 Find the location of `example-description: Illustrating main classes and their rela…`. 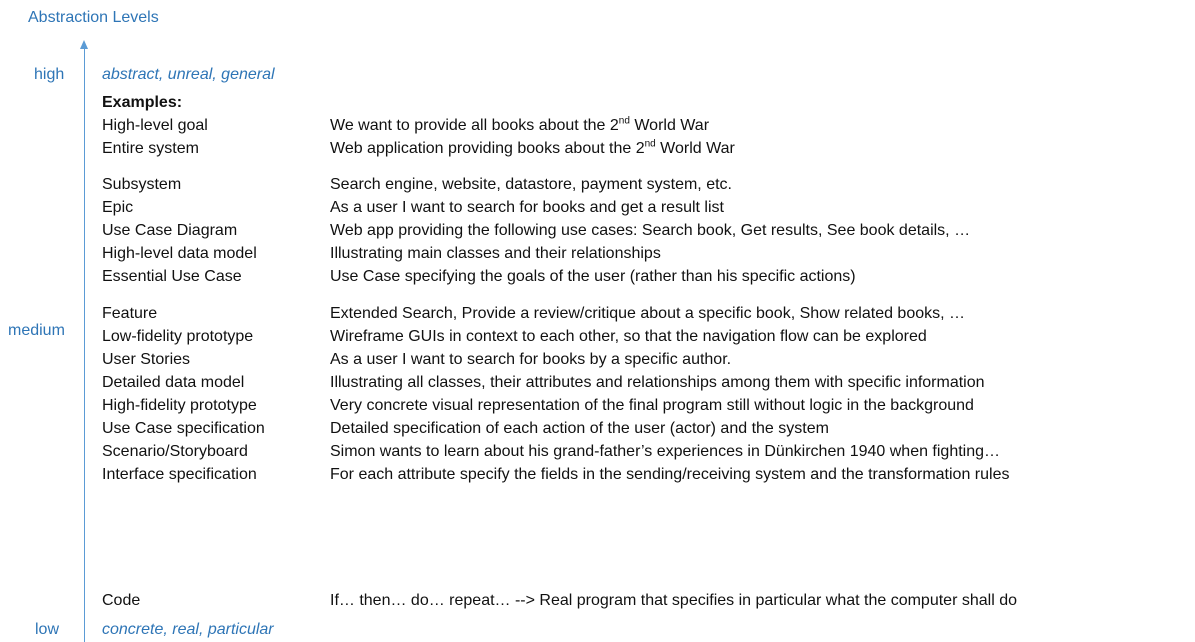

example-description: Illustrating main classes and their rela… is located at coordinates (495, 253).